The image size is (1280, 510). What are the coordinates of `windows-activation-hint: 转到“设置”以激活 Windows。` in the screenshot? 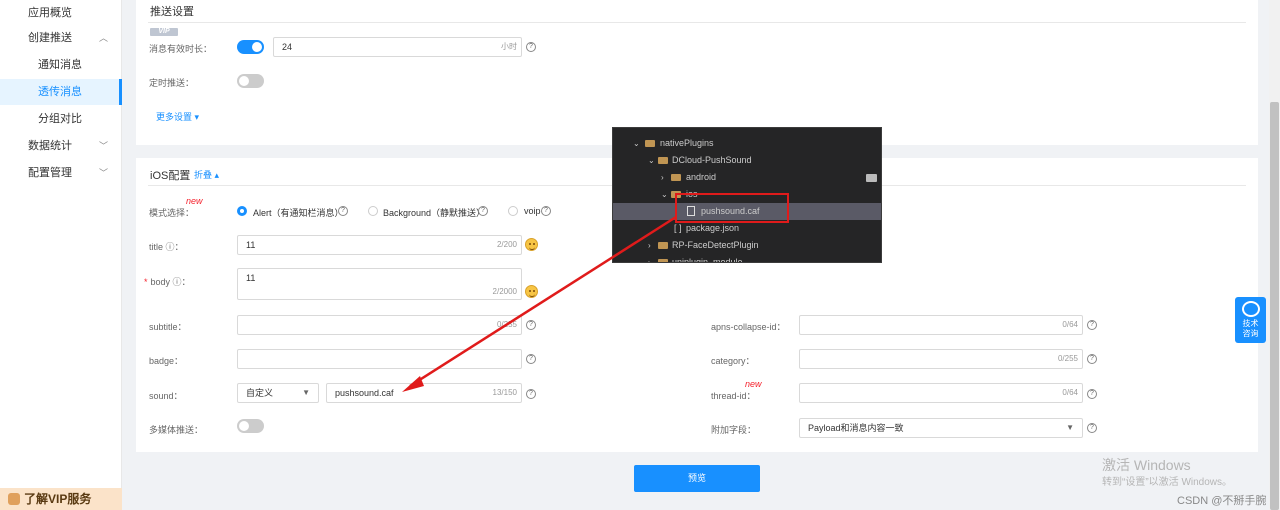 It's located at (1167, 482).